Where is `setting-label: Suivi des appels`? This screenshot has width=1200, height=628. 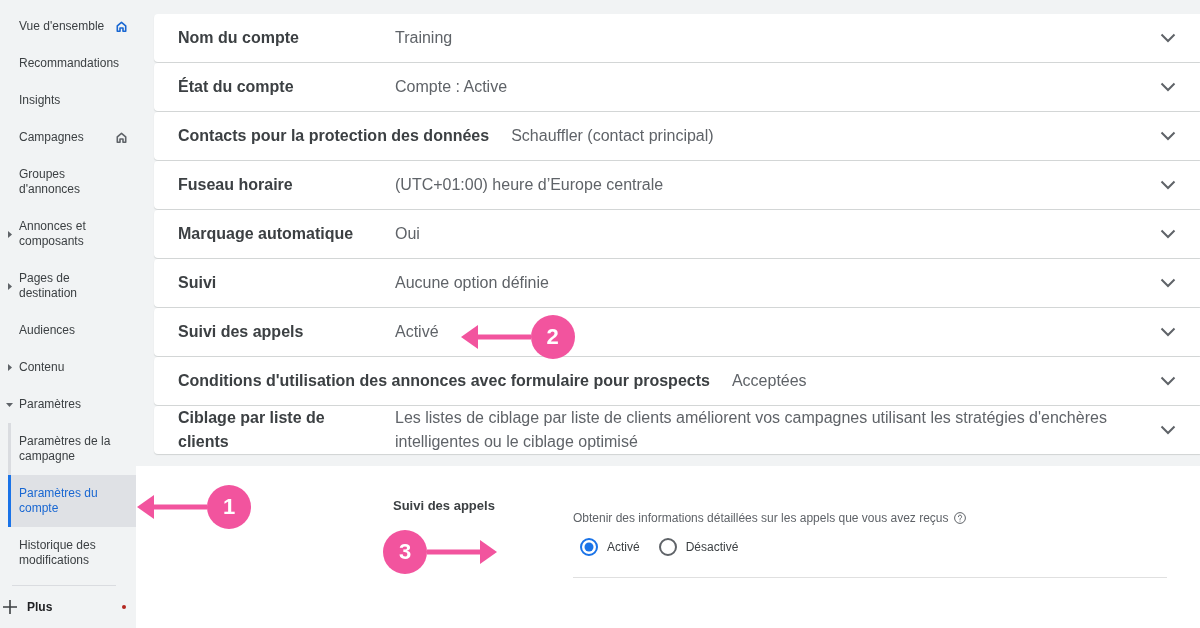
setting-label: Suivi des appels is located at coordinates (241, 332).